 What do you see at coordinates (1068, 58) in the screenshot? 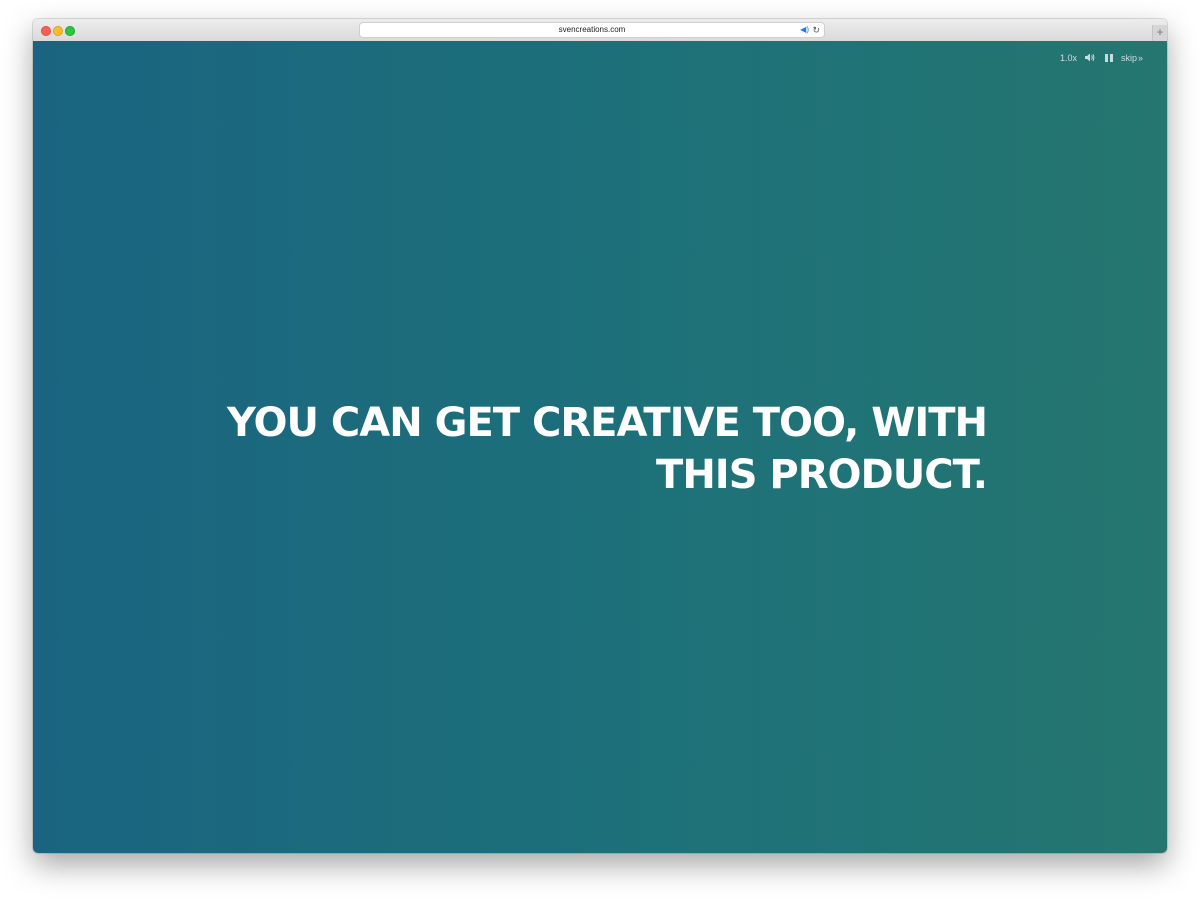
I see `playback-speed-button: 1.0x` at bounding box center [1068, 58].